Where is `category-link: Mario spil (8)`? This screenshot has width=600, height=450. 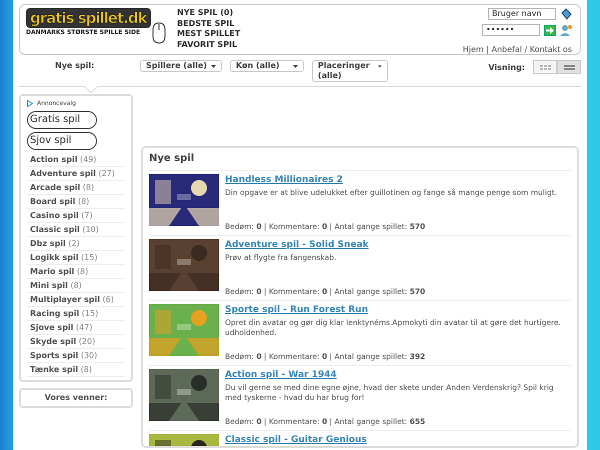 category-link: Mario spil (8) is located at coordinates (76, 272).